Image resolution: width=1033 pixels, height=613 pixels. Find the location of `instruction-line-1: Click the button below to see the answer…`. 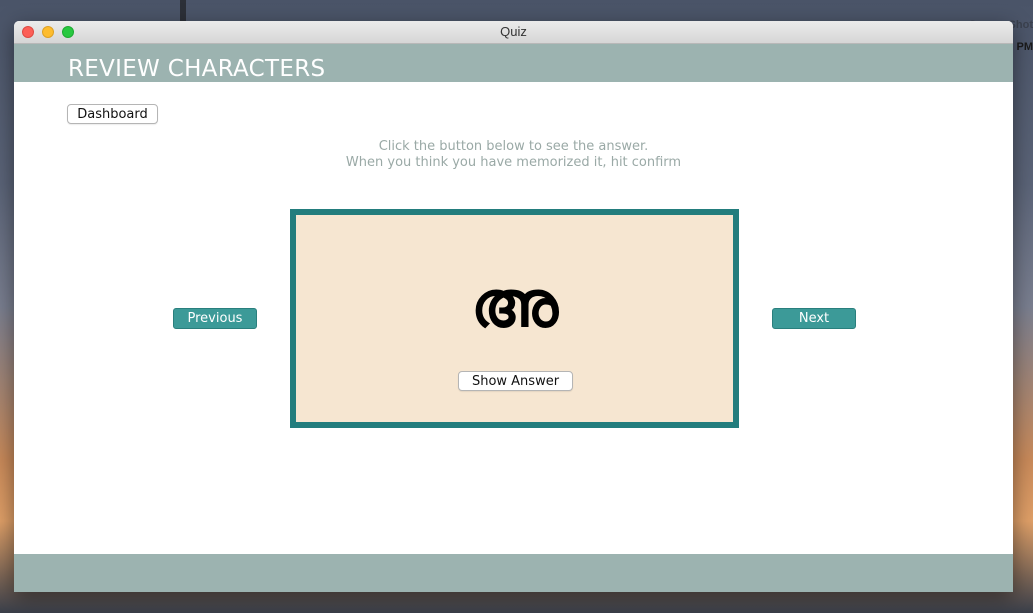

instruction-line-1: Click the button below to see the answer… is located at coordinates (513, 146).